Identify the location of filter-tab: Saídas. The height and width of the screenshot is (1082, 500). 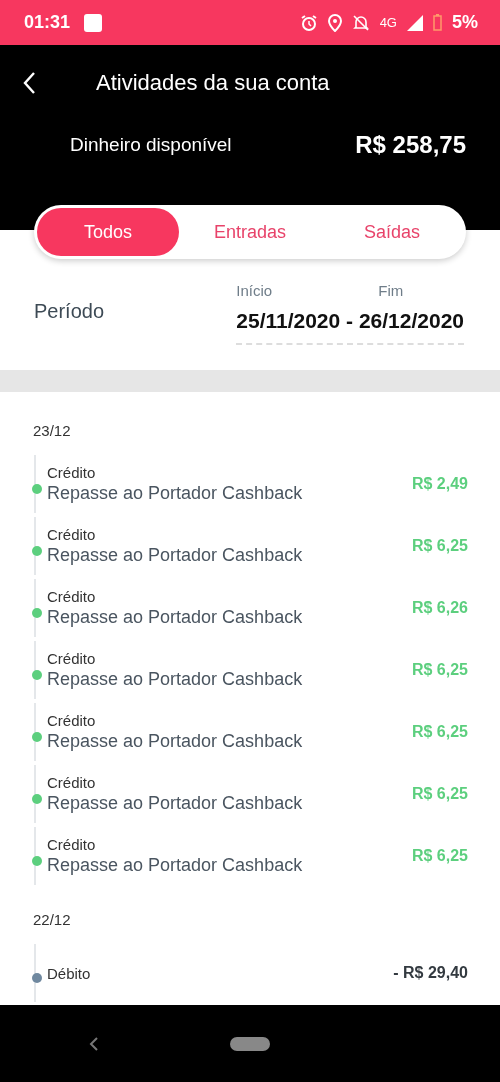
(392, 232).